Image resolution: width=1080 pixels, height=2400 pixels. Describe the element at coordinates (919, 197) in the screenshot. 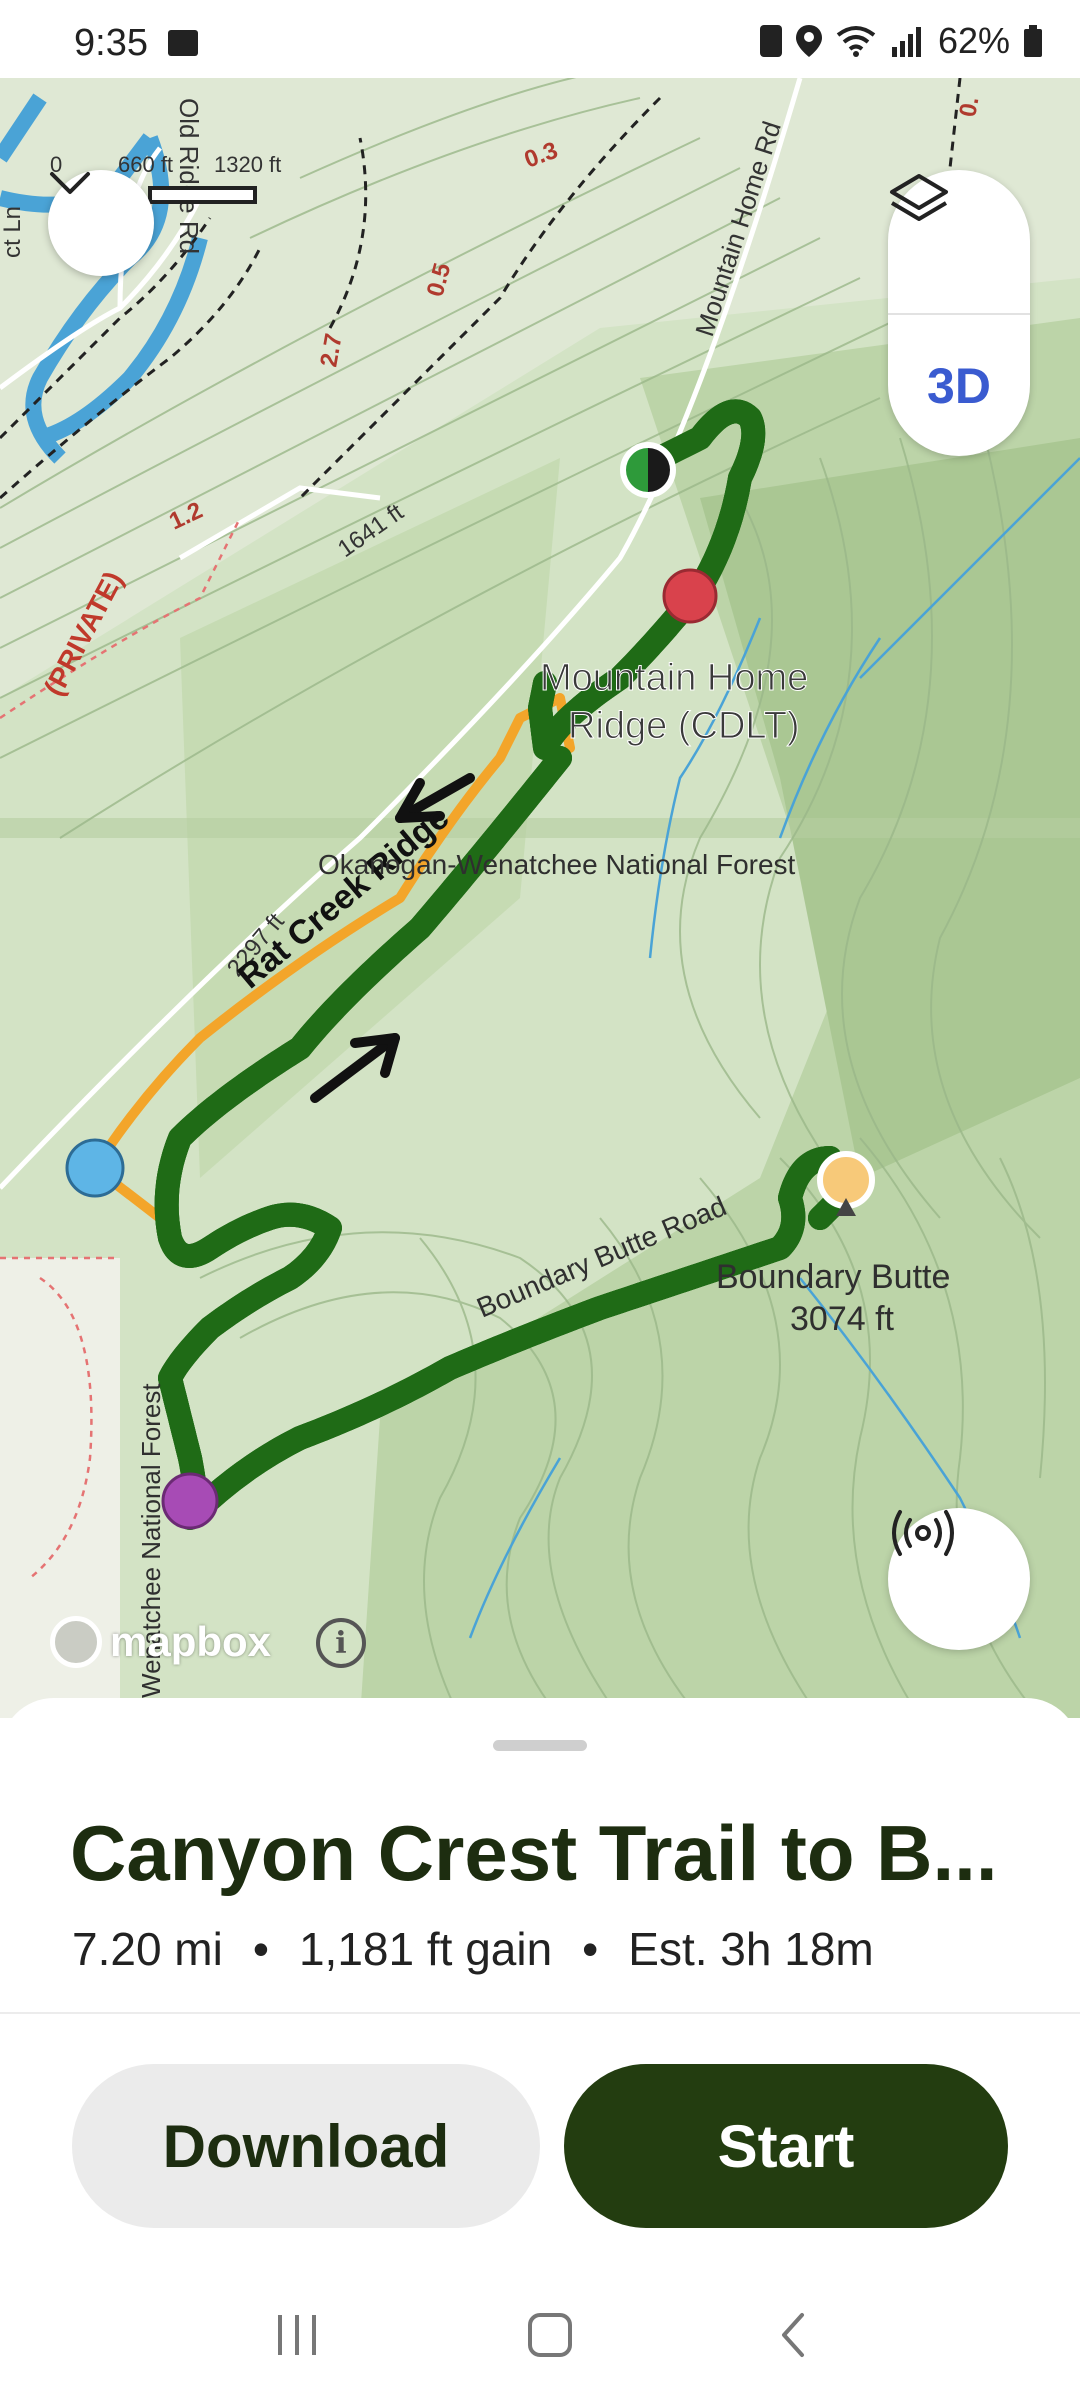

I see `layers-icon` at that location.